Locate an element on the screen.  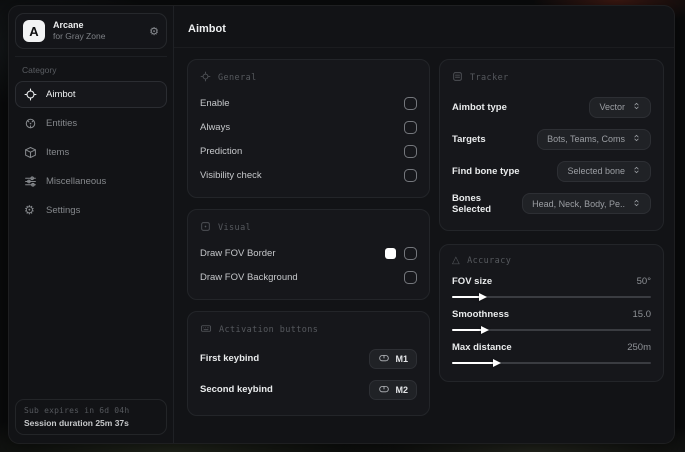
slider-label: Smoothness is located at coordinates (481, 314).